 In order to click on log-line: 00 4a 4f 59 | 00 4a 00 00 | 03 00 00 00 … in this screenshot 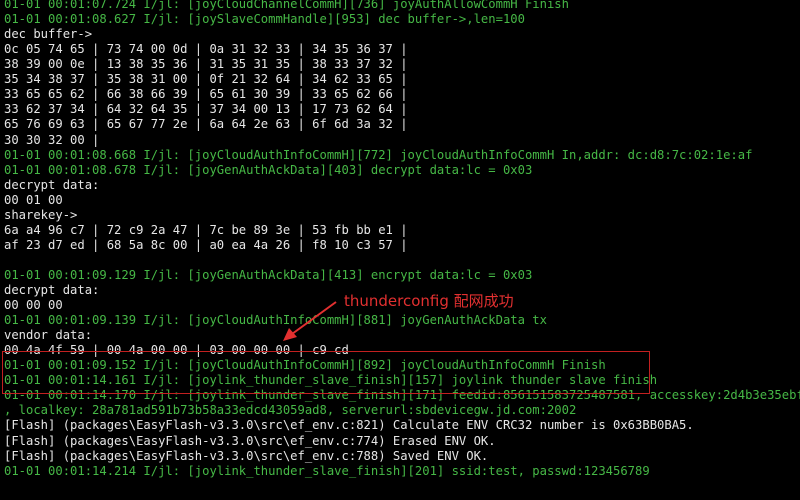, I will do `click(176, 350)`.